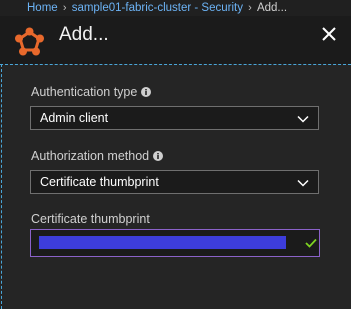 The height and width of the screenshot is (309, 351). Describe the element at coordinates (84, 92) in the screenshot. I see `auth-type-label-text: Authentication type` at that location.